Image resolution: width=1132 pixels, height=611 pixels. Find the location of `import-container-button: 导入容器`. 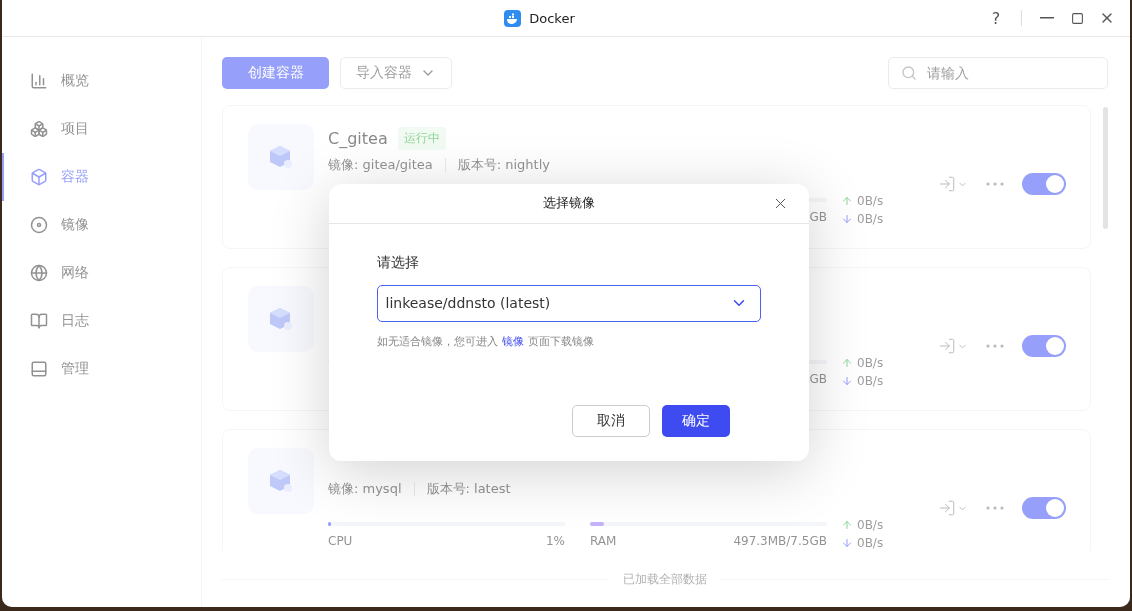

import-container-button: 导入容器 is located at coordinates (396, 73).